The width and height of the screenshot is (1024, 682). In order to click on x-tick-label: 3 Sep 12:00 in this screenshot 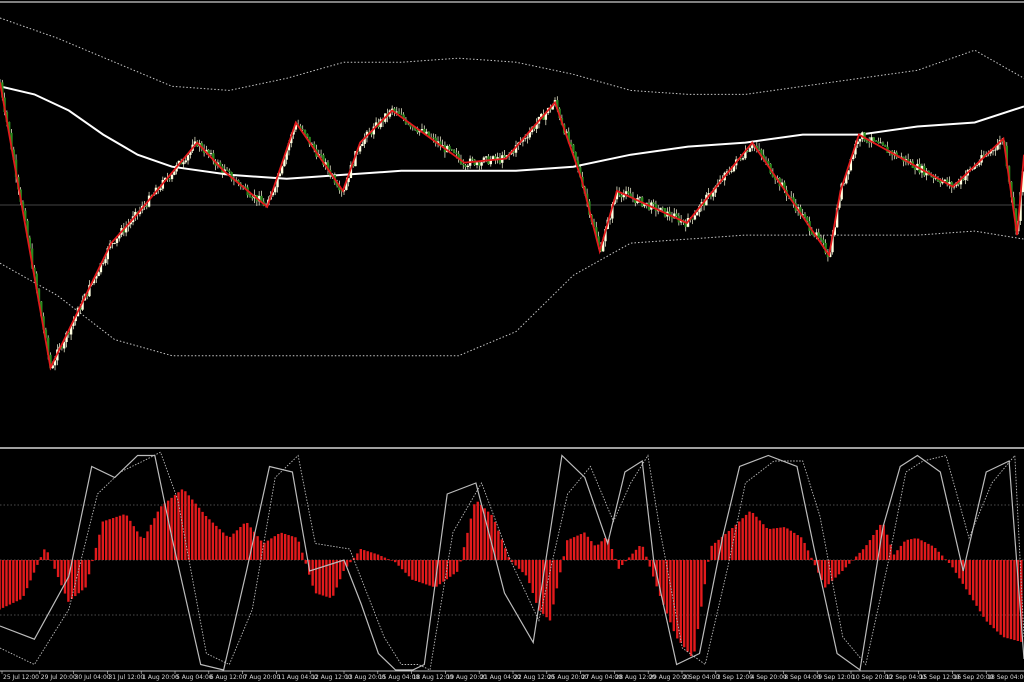, I will do `click(735, 677)`.